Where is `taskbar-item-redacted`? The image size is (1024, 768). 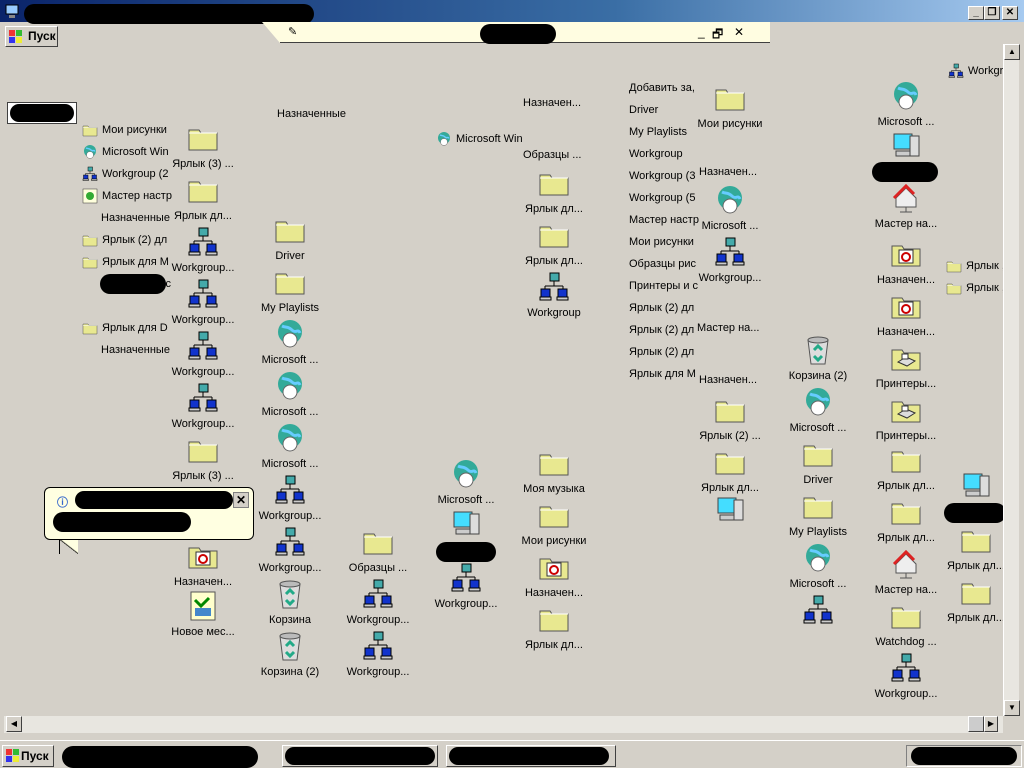
taskbar-item-redacted is located at coordinates (160, 757).